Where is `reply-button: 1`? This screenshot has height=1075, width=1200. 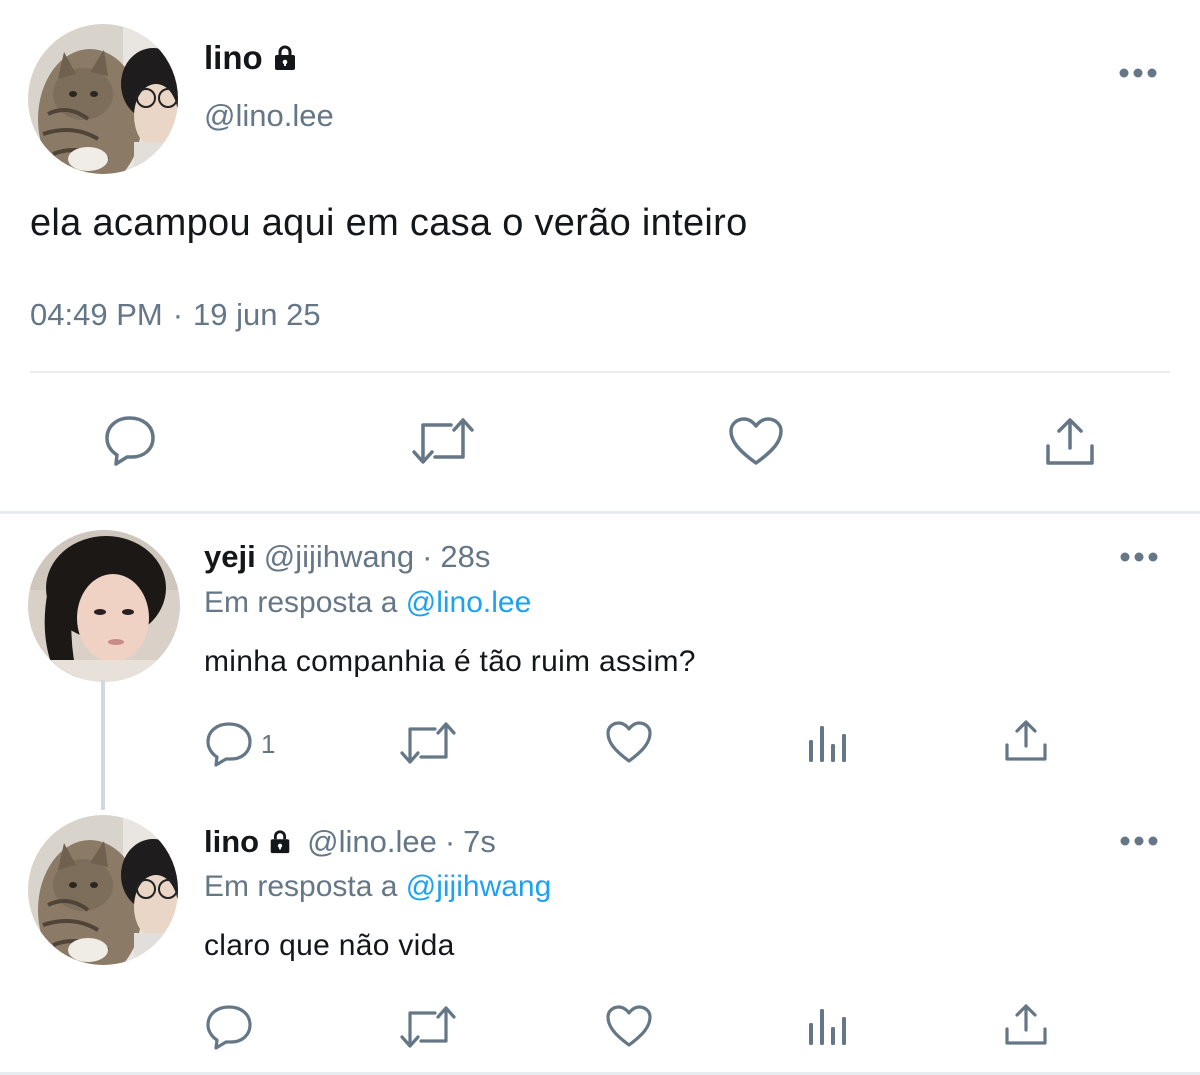
reply-button: 1 is located at coordinates (240, 744).